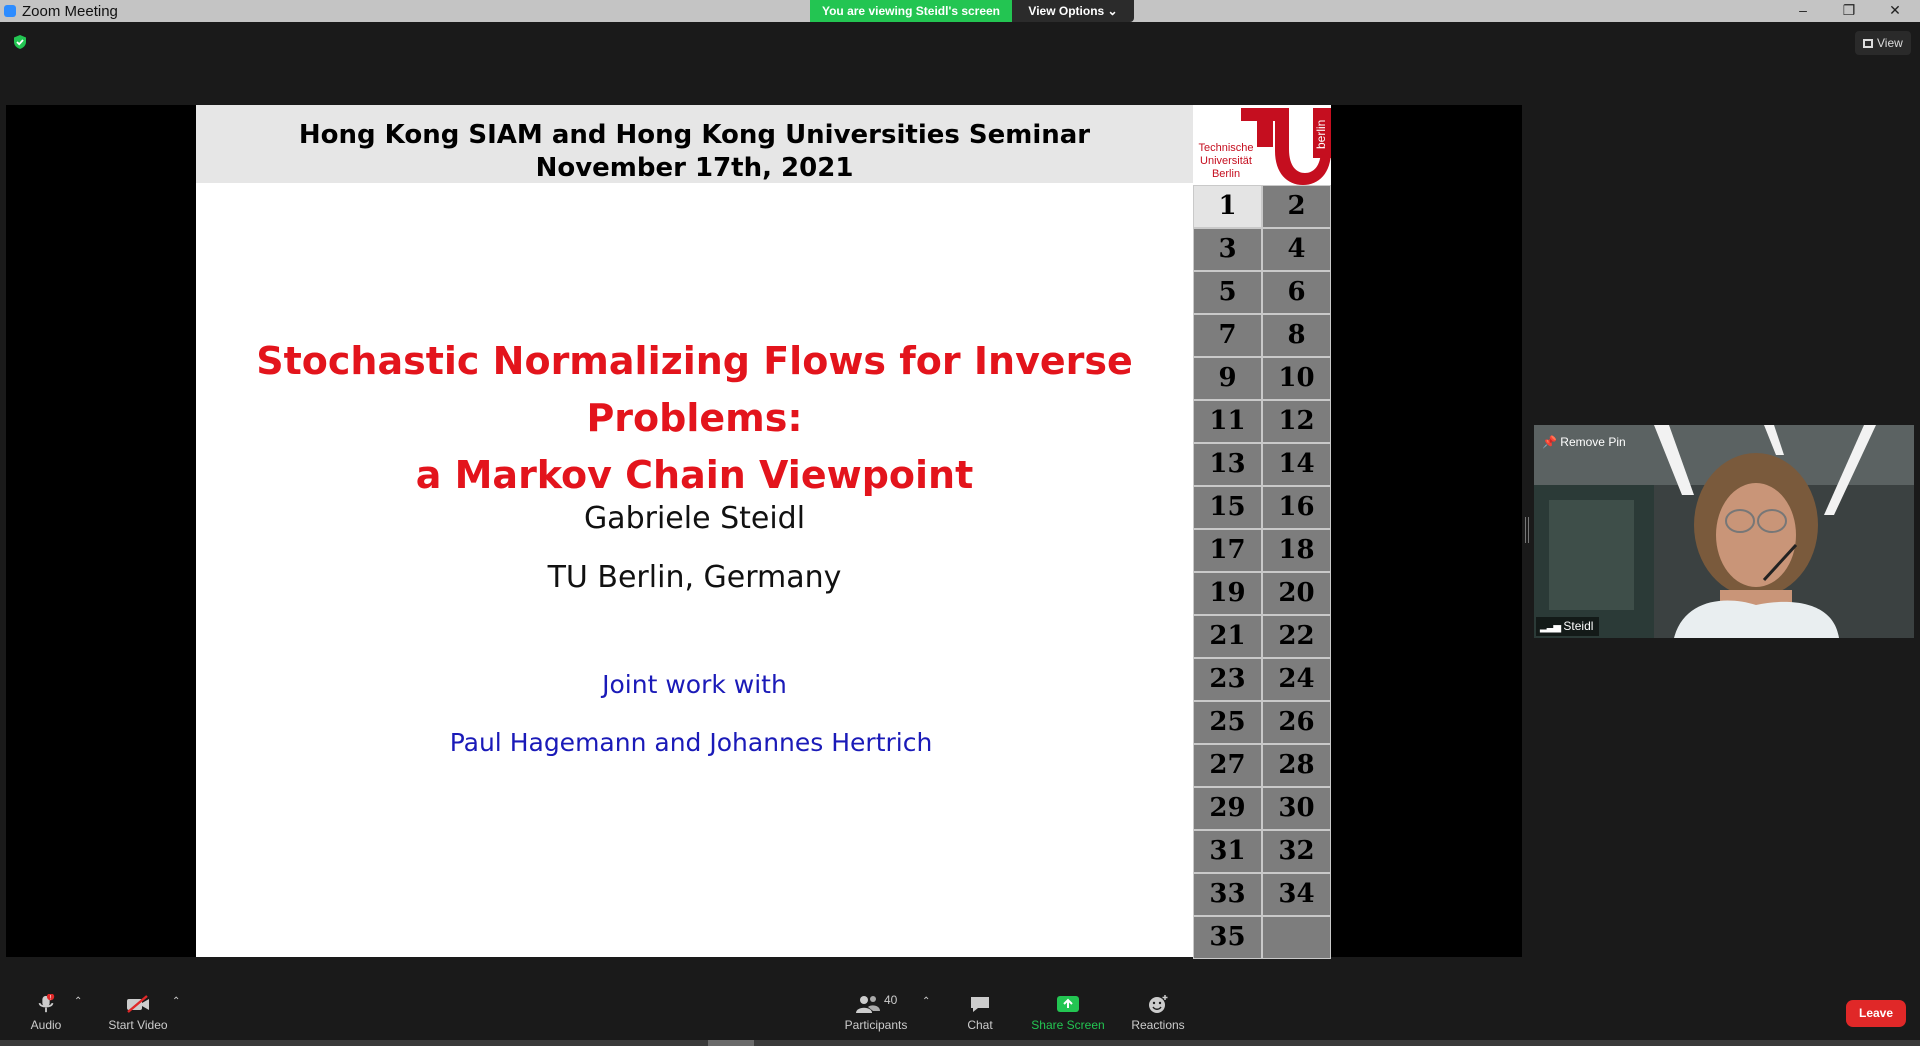  I want to click on slide-page-link: 23, so click(1227, 679).